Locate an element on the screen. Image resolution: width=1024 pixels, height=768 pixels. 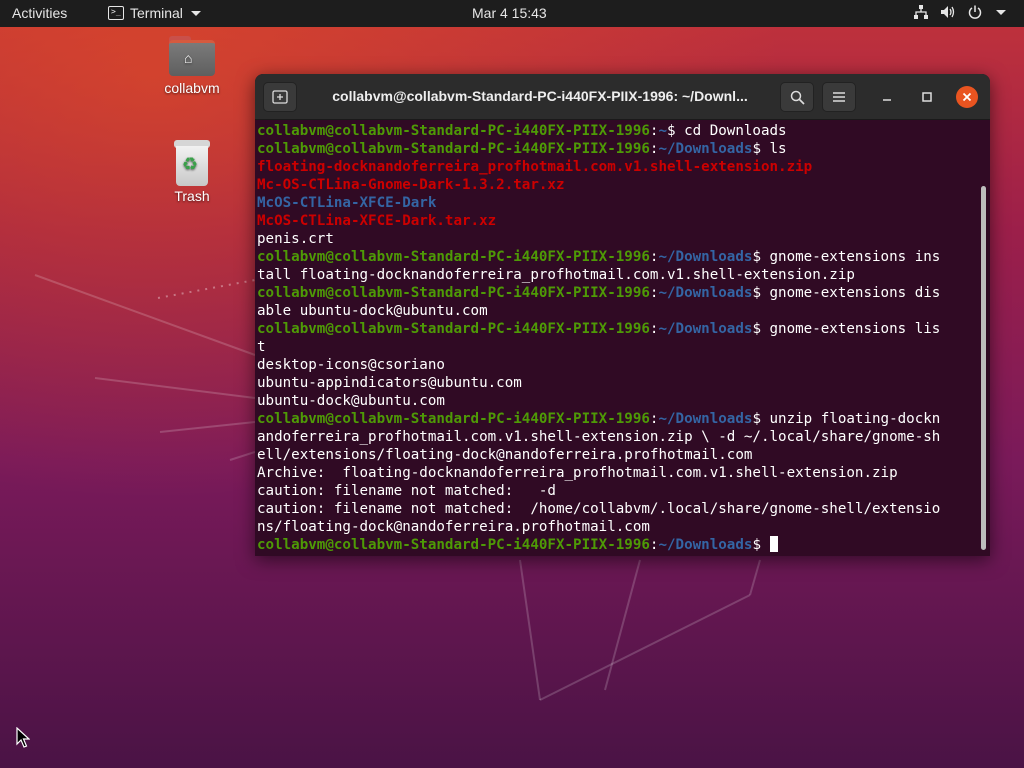
trash-label: Trash is located at coordinates (192, 196).